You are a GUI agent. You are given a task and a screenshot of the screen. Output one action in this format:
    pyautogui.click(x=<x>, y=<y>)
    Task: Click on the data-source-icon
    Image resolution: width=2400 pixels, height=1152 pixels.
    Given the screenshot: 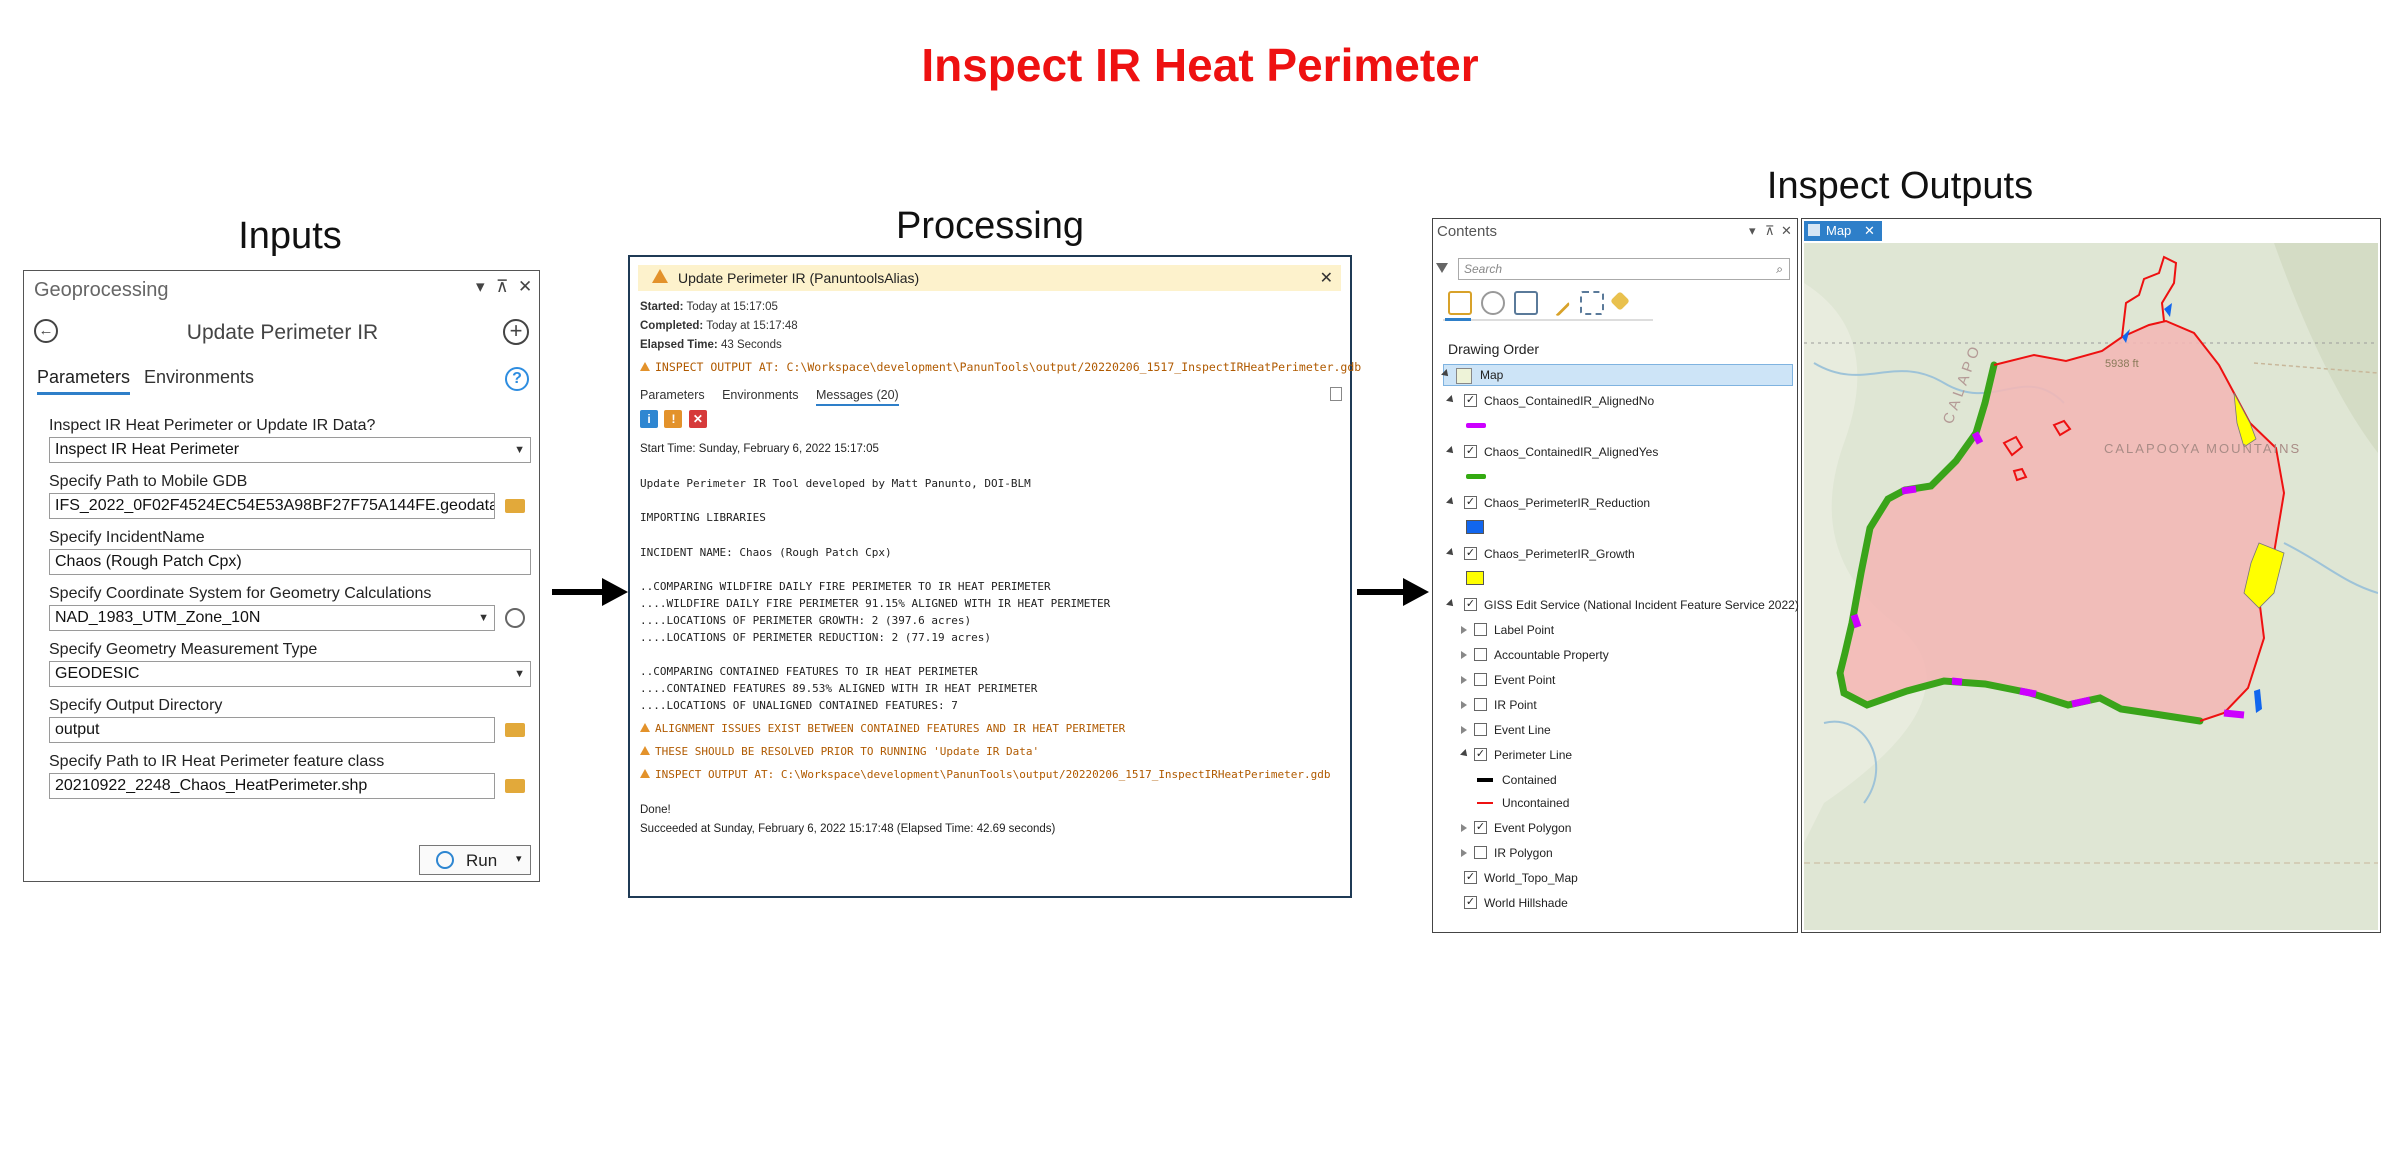 What is the action you would take?
    pyautogui.click(x=1493, y=303)
    